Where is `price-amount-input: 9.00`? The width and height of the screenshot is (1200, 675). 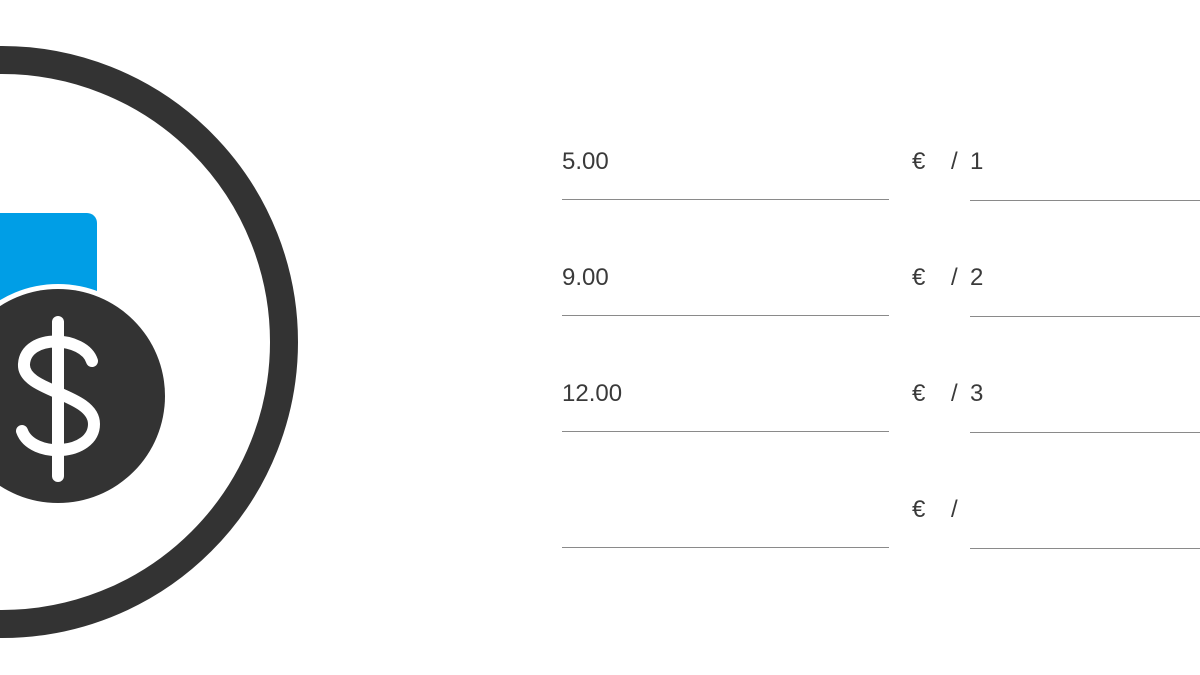
price-amount-input: 9.00 is located at coordinates (725, 279).